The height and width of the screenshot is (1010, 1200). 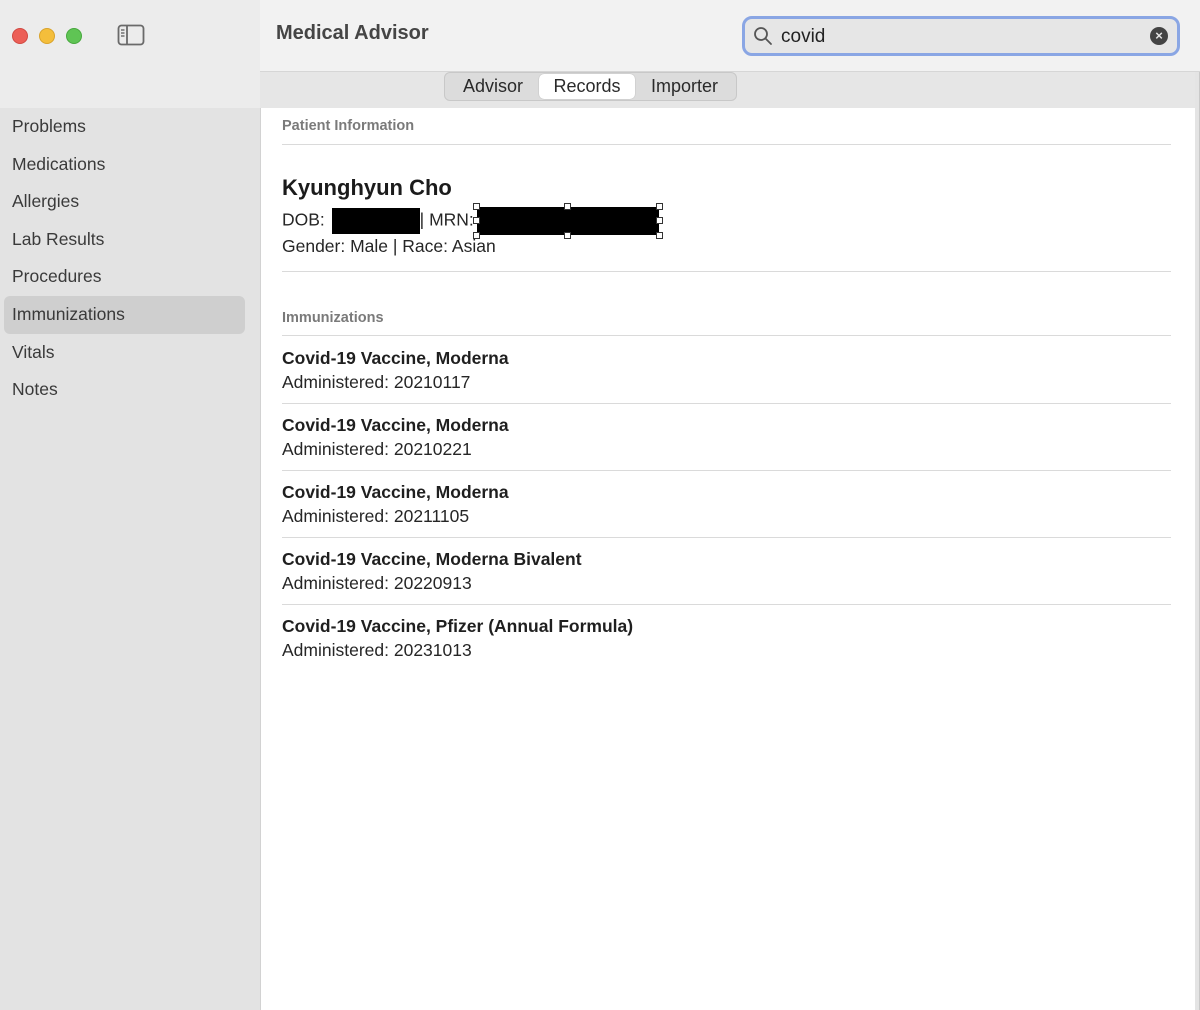 I want to click on dob-redaction, so click(x=375, y=221).